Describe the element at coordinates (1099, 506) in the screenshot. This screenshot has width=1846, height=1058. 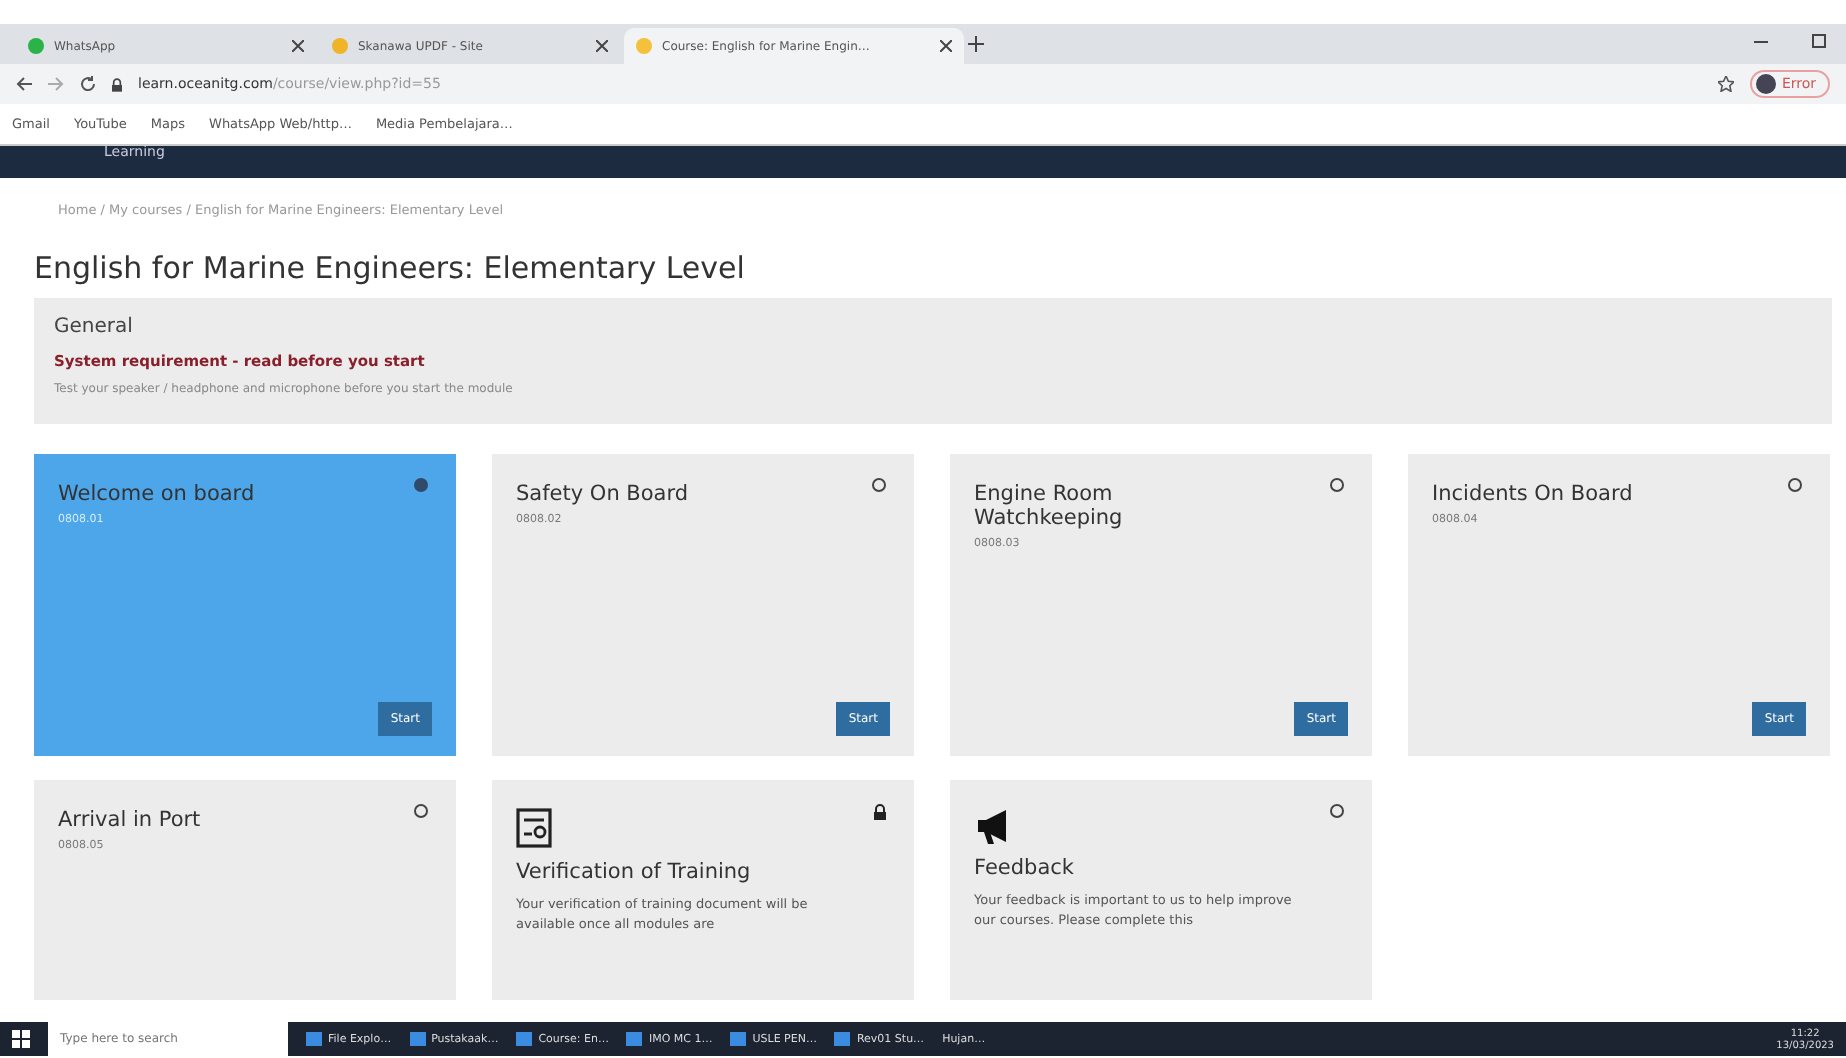
I see `module-title: Engine Room Watchkeeping` at that location.